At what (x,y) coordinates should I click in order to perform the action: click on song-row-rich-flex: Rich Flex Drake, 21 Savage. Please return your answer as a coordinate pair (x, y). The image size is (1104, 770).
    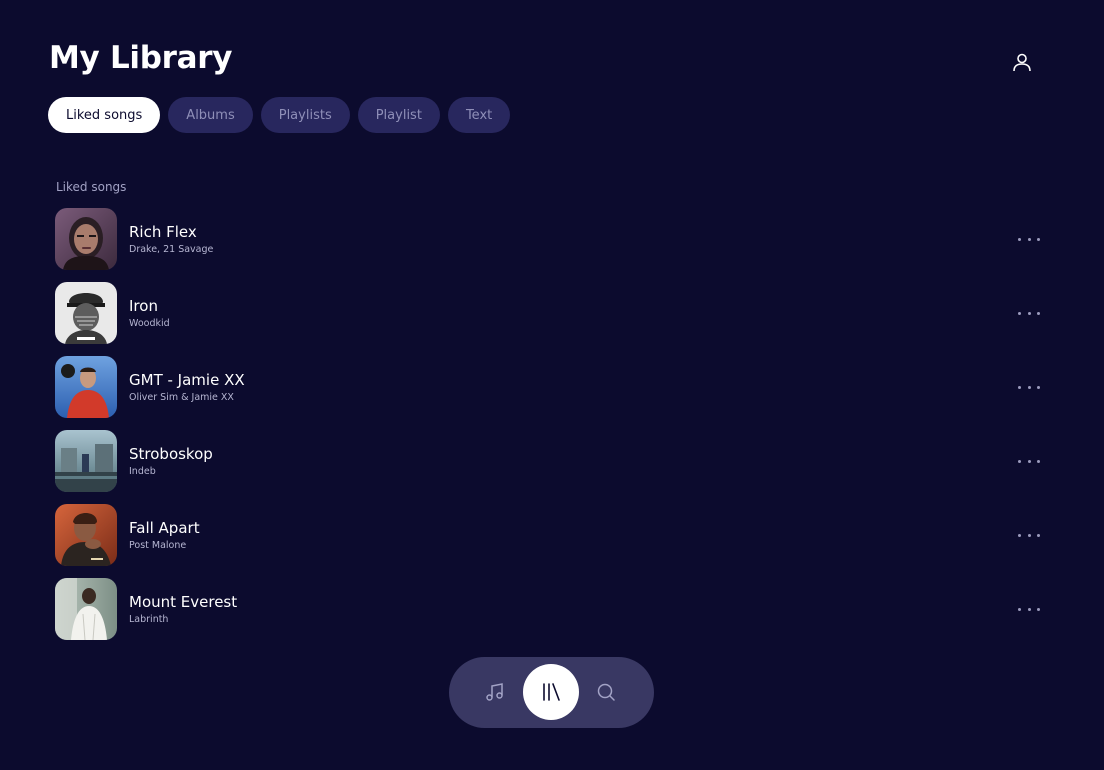
    Looking at the image, I should click on (547, 239).